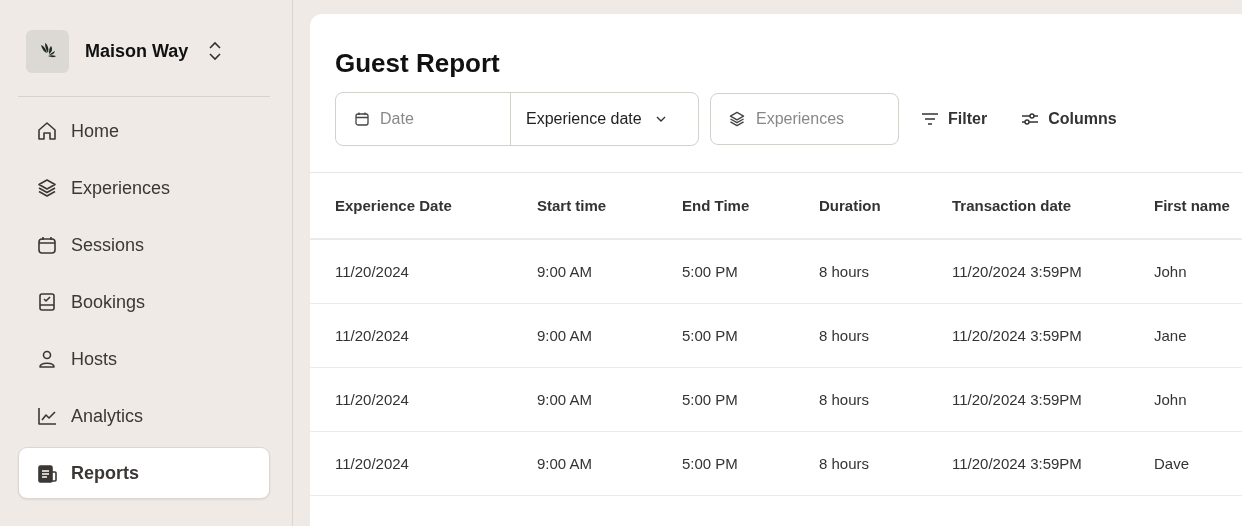 This screenshot has width=1242, height=526. What do you see at coordinates (660, 119) in the screenshot?
I see `chevron-down-icon` at bounding box center [660, 119].